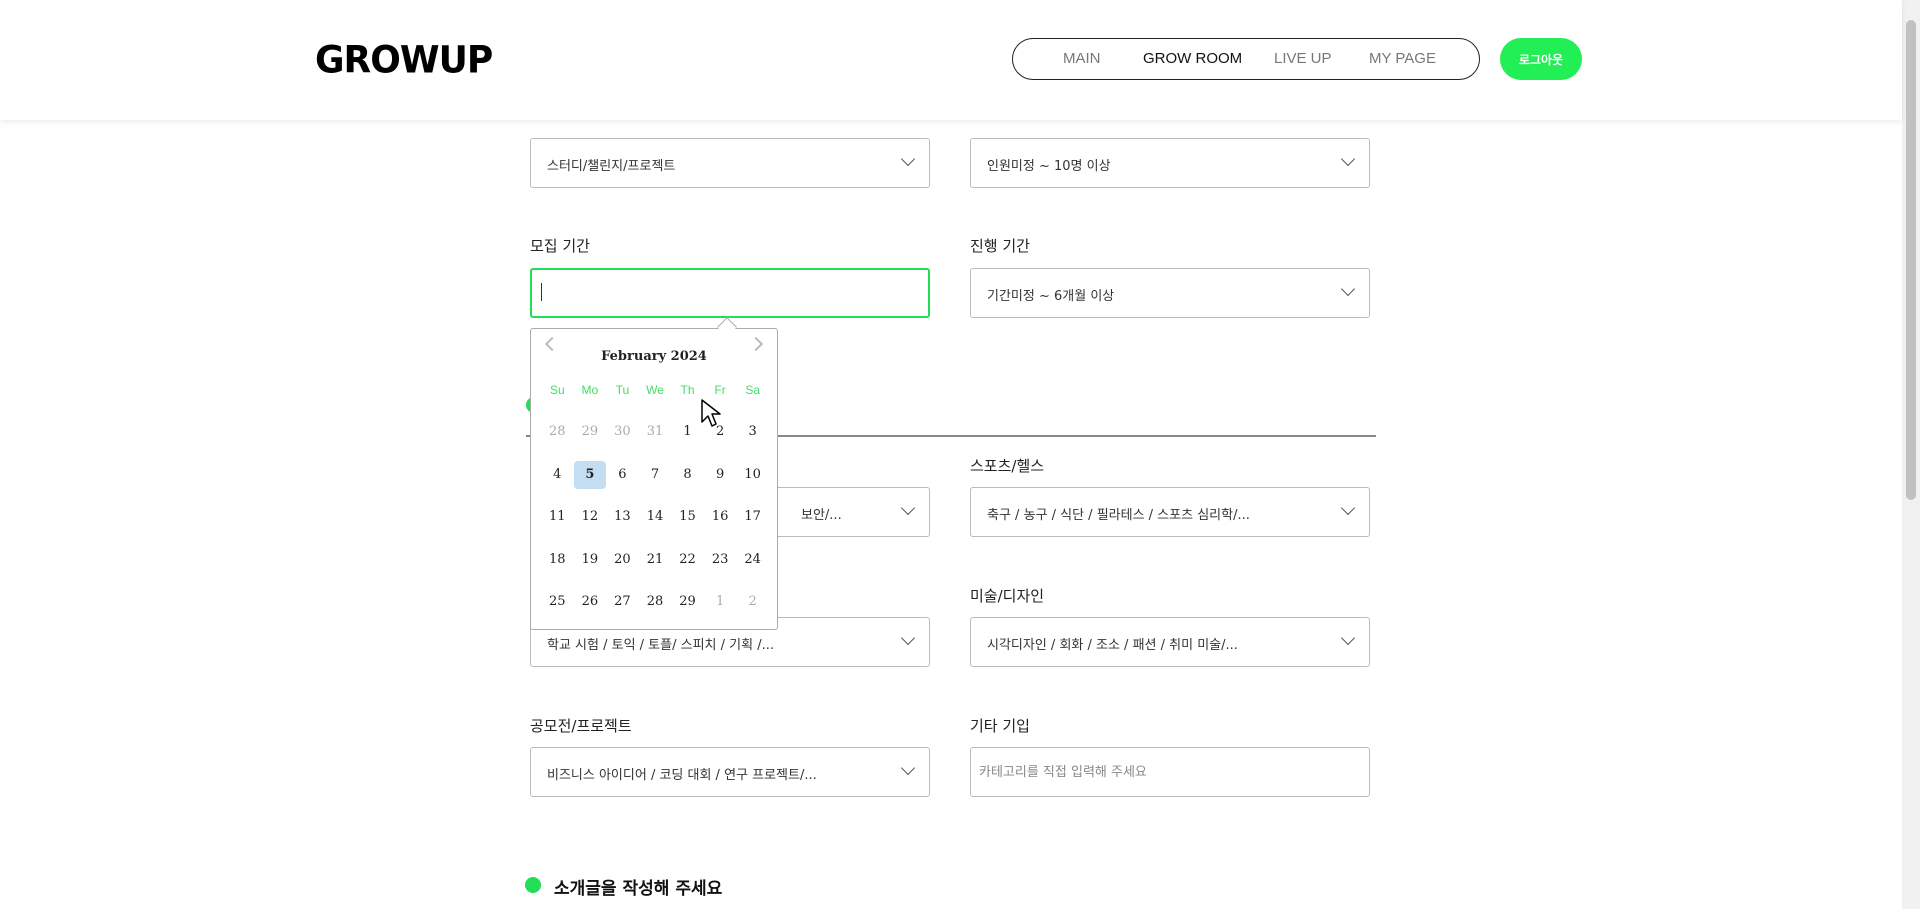  Describe the element at coordinates (1402, 58) in the screenshot. I see `nav-my-page: MY PAGE` at that location.